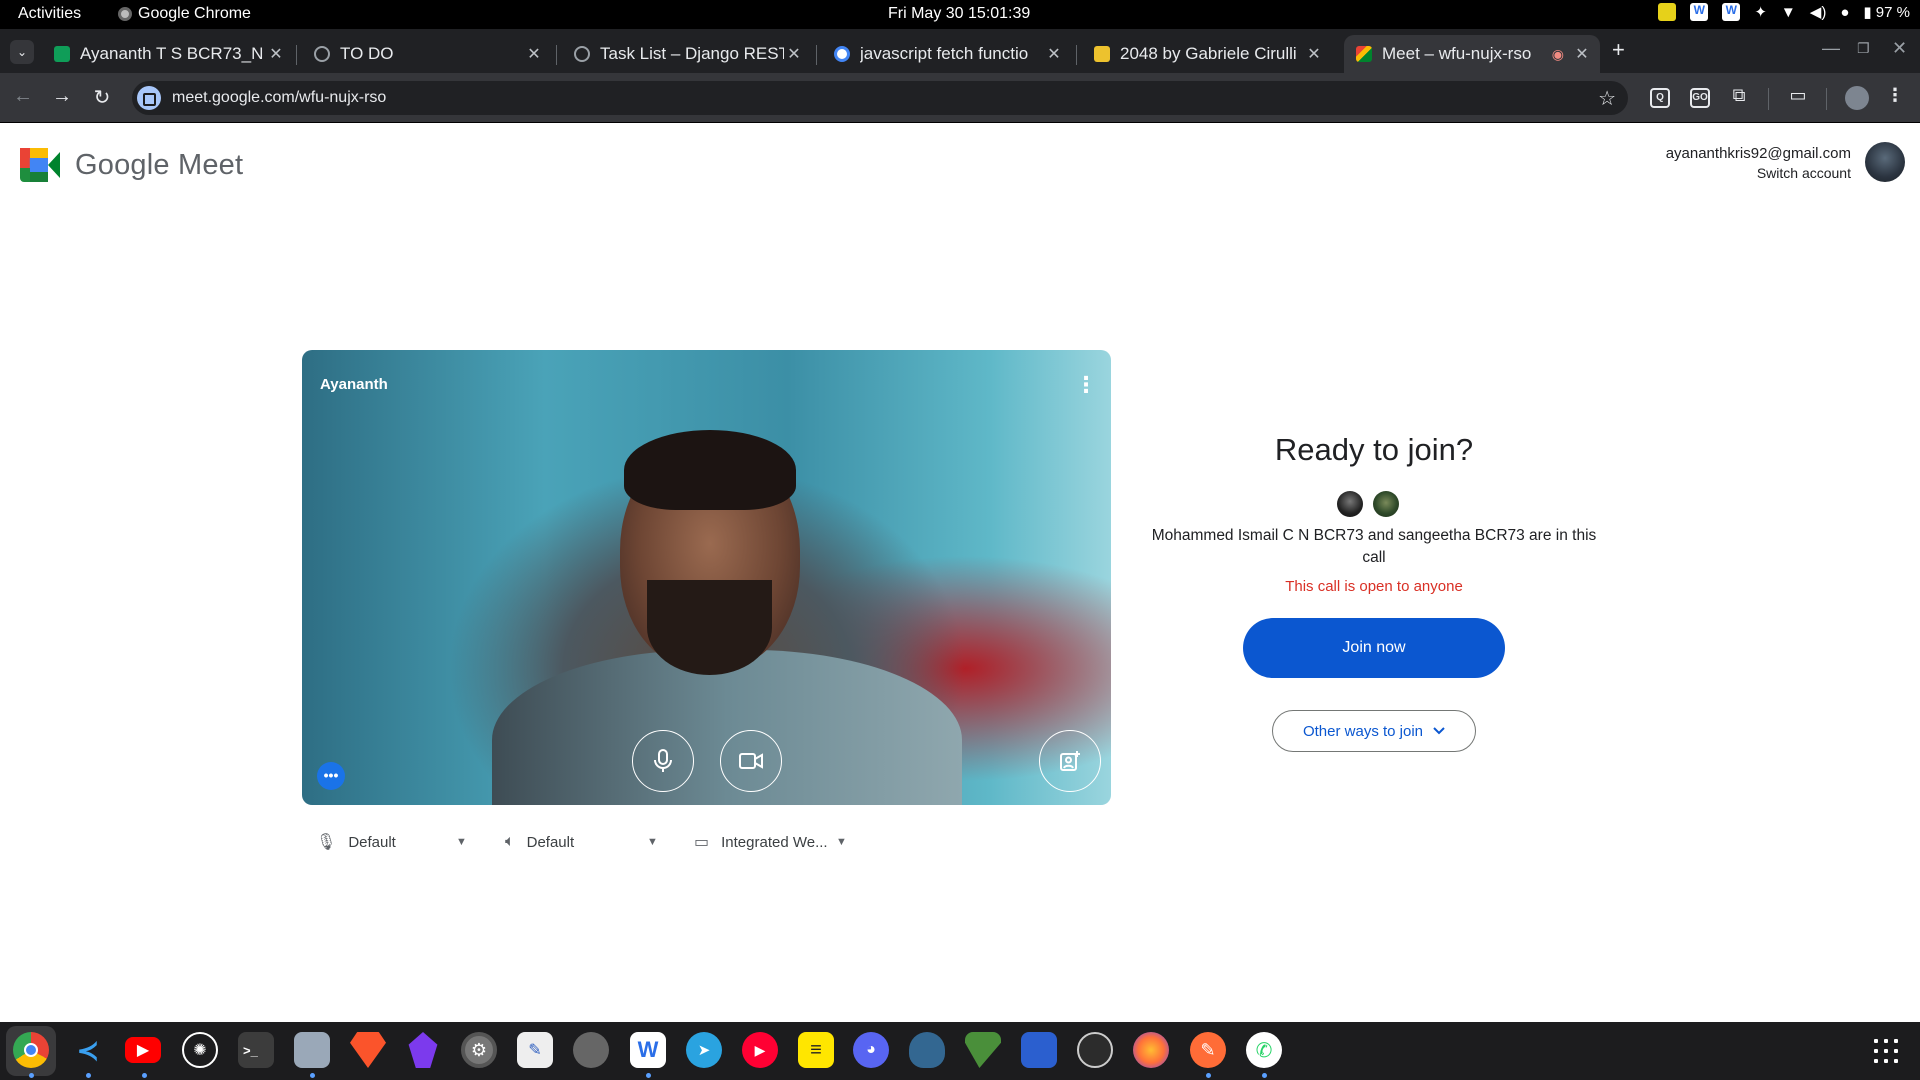 This screenshot has width=1920, height=1080. What do you see at coordinates (1899, 48) in the screenshot?
I see `close-window-icon: ✕` at bounding box center [1899, 48].